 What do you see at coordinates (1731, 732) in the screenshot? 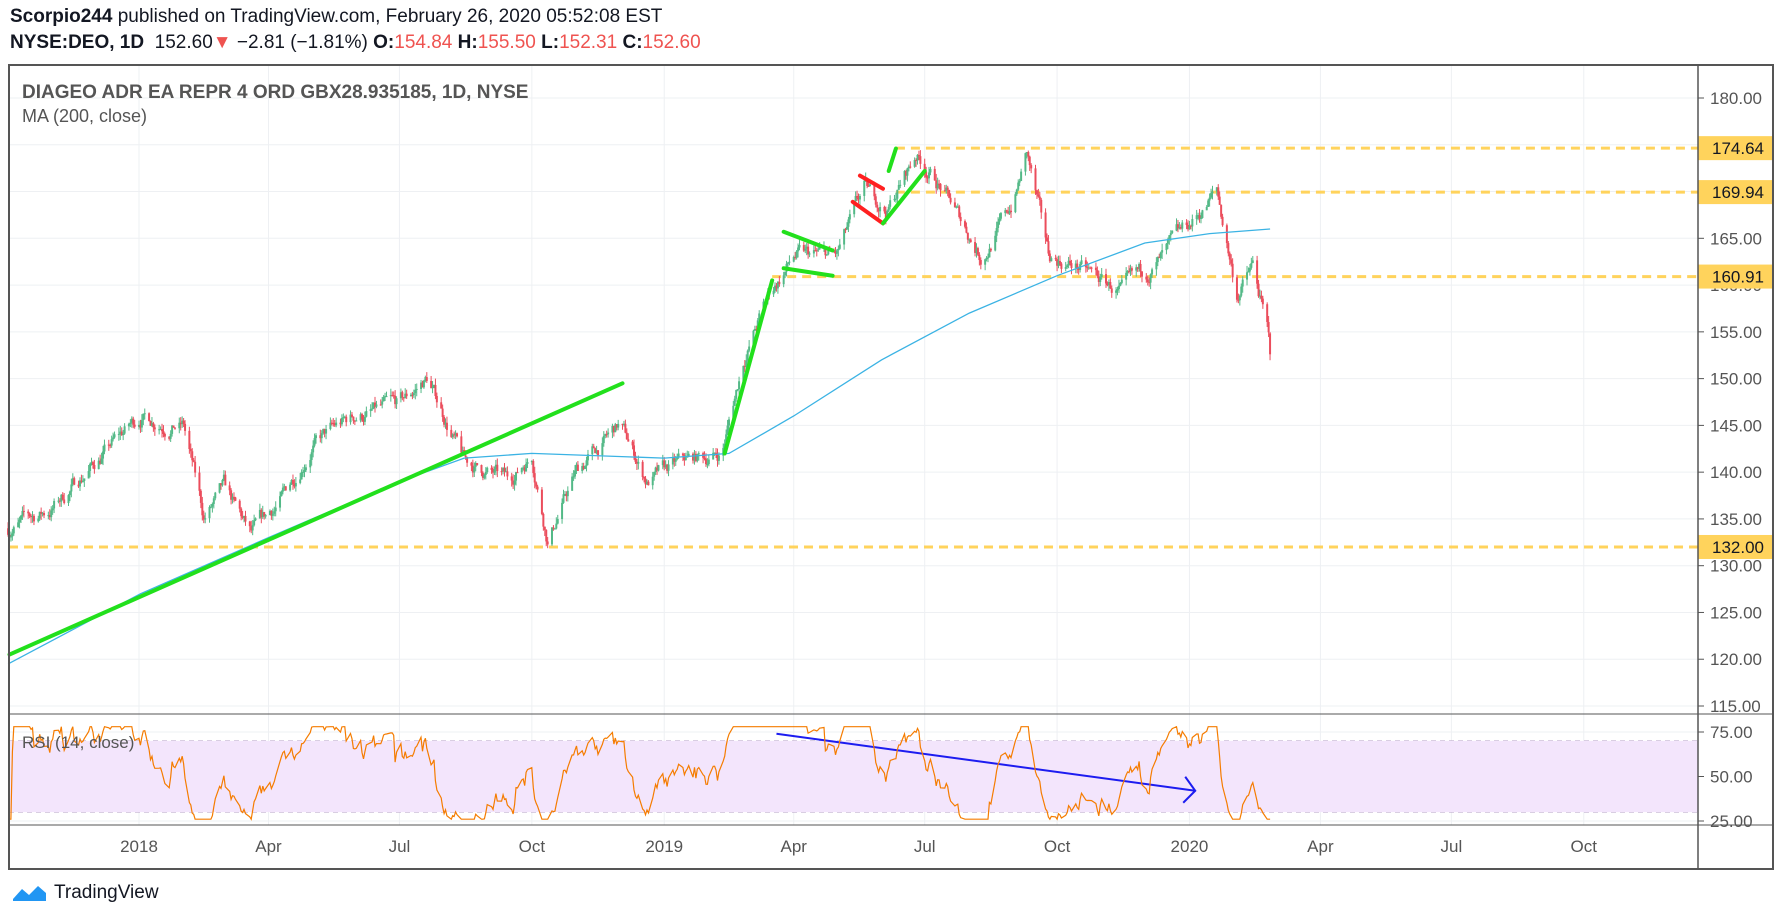
I see `rsi-tick-label: 75.00` at bounding box center [1731, 732].